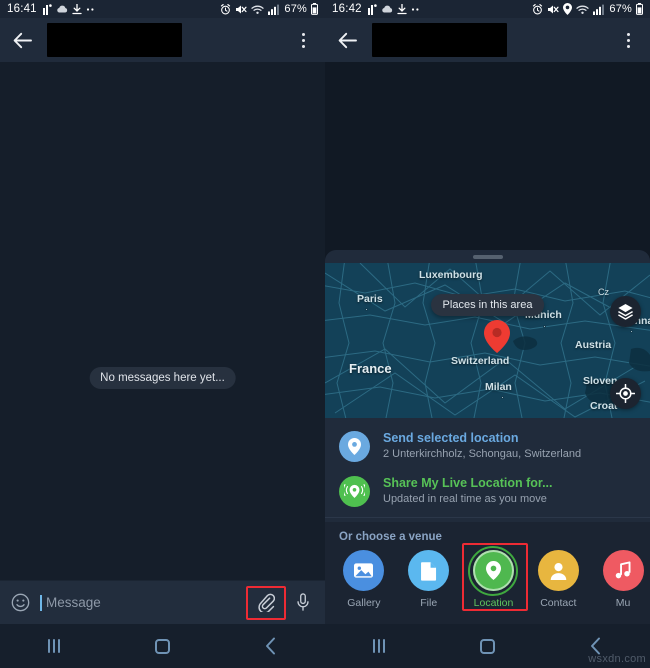  I want to click on watermark: wsxdn.com, so click(617, 659).